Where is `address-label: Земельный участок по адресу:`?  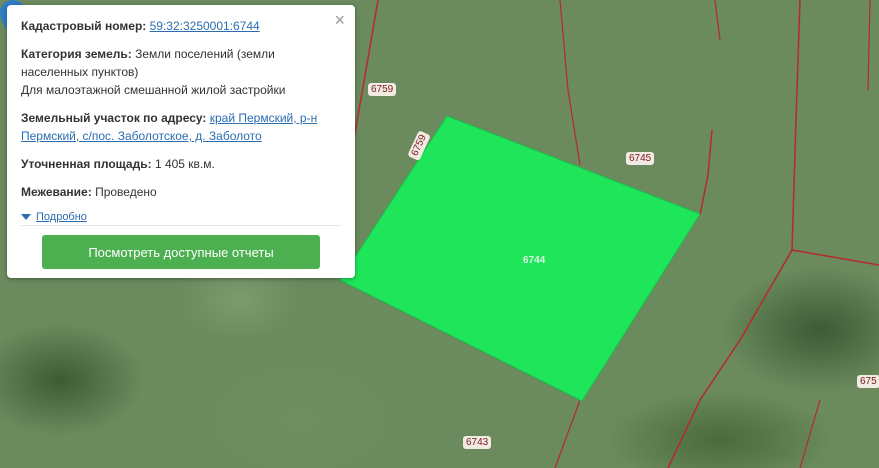 address-label: Земельный участок по адресу: is located at coordinates (114, 118).